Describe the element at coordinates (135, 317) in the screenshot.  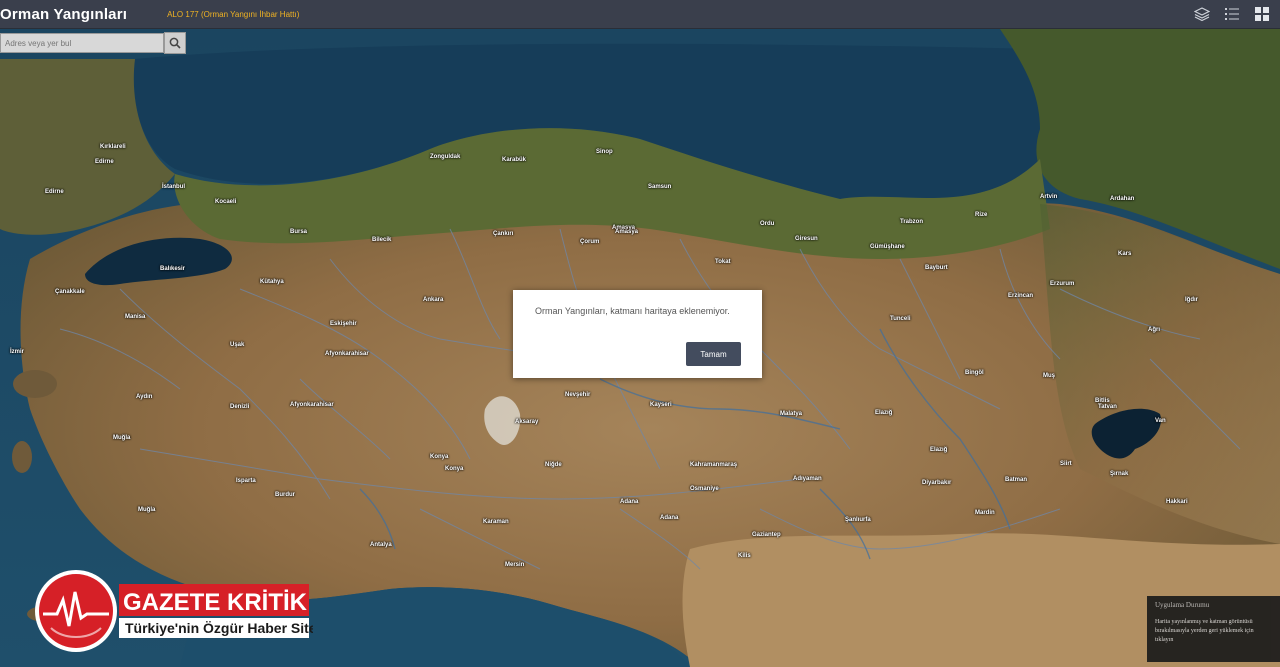
I see `map-label: Manisa` at that location.